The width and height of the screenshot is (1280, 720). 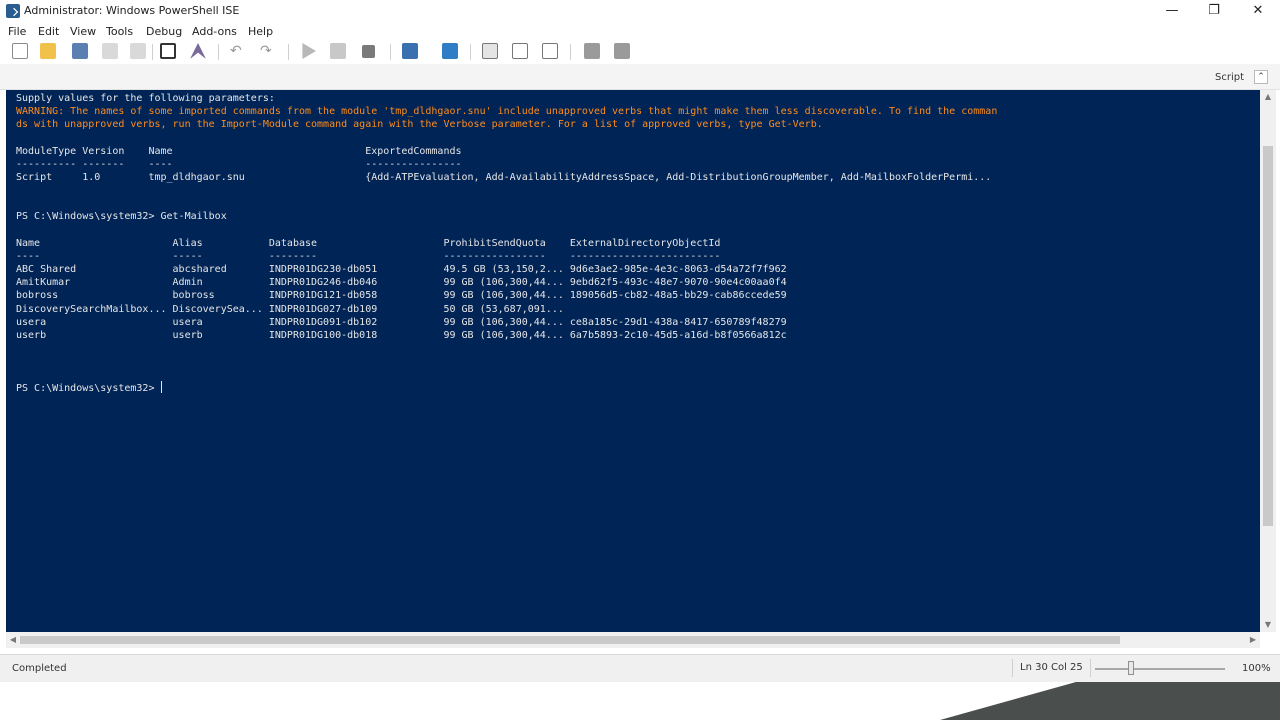 What do you see at coordinates (1253, 640) in the screenshot?
I see `scroll-right-icon: ▶` at bounding box center [1253, 640].